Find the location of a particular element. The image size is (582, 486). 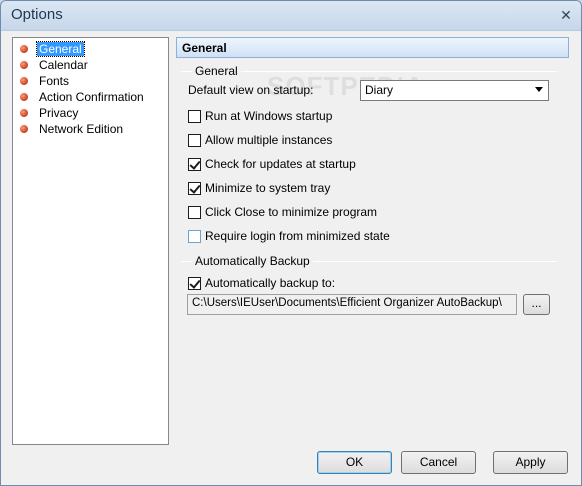

window-title: Options is located at coordinates (37, 14).